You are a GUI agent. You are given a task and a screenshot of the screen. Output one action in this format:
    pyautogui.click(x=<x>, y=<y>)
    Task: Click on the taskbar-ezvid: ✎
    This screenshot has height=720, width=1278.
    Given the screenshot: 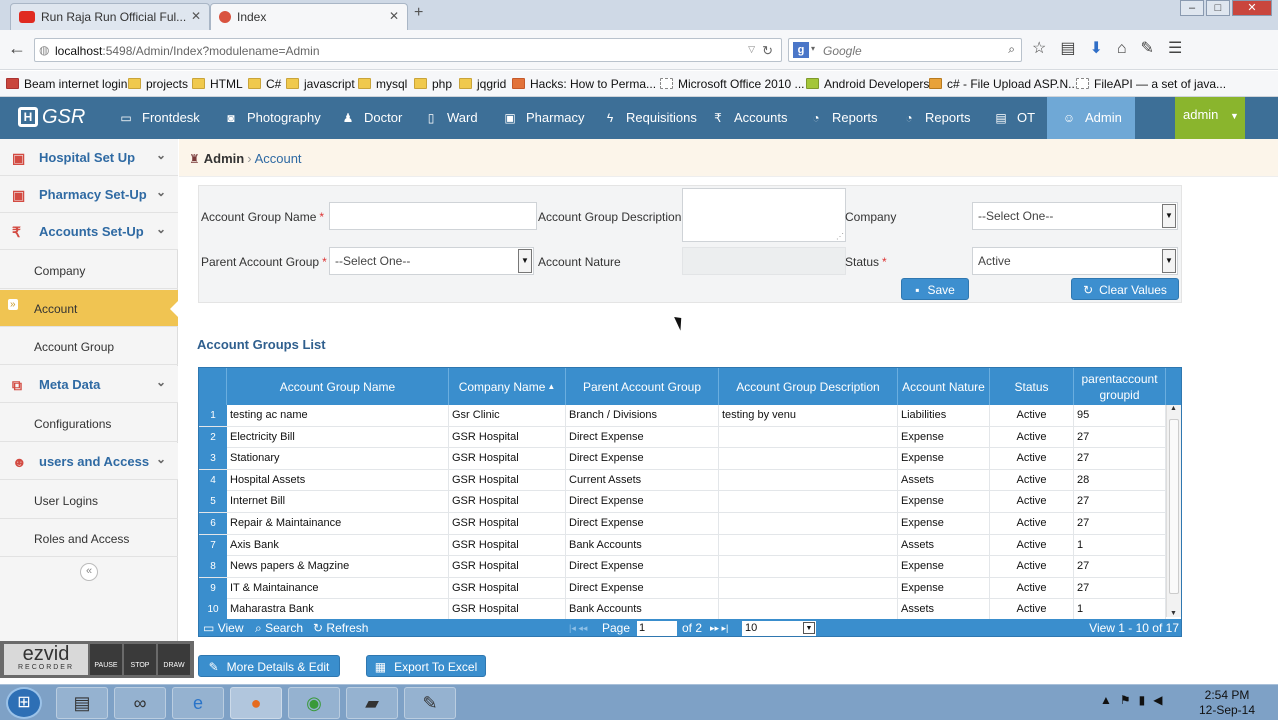 What is the action you would take?
    pyautogui.click(x=430, y=703)
    